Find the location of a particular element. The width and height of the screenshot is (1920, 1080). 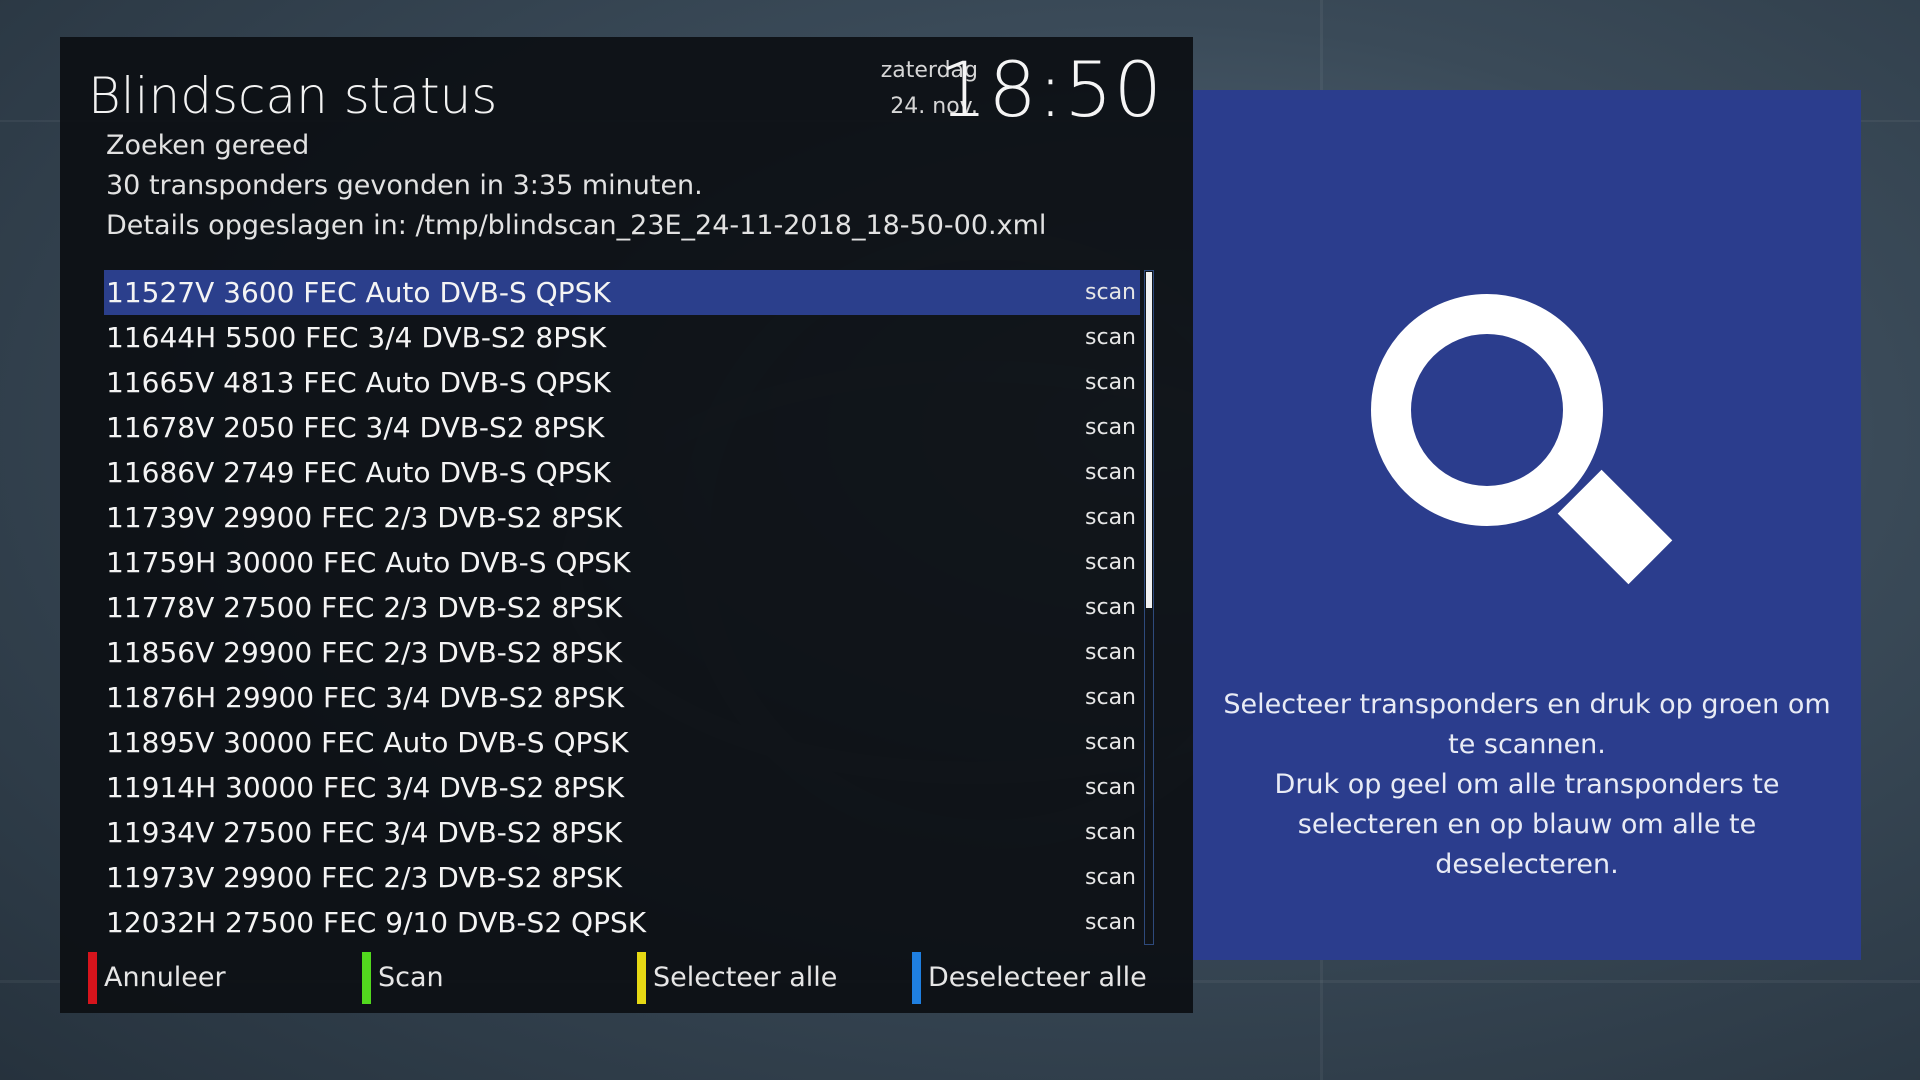

status-state: Zoeken gereed is located at coordinates (208, 145).